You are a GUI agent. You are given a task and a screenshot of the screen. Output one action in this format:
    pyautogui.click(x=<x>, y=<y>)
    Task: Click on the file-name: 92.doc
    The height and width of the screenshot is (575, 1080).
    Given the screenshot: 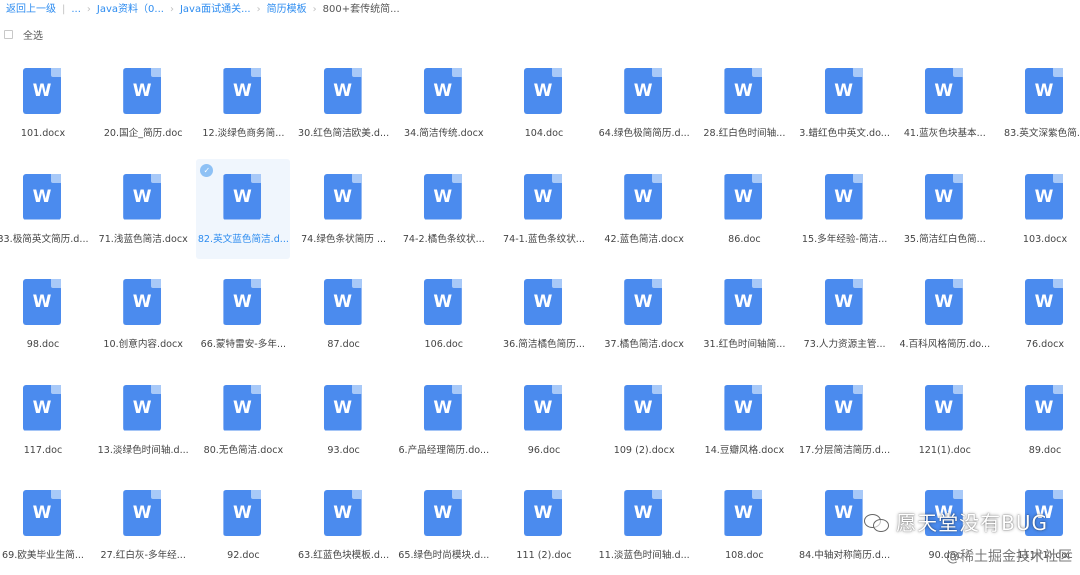 What is the action you would take?
    pyautogui.click(x=243, y=555)
    